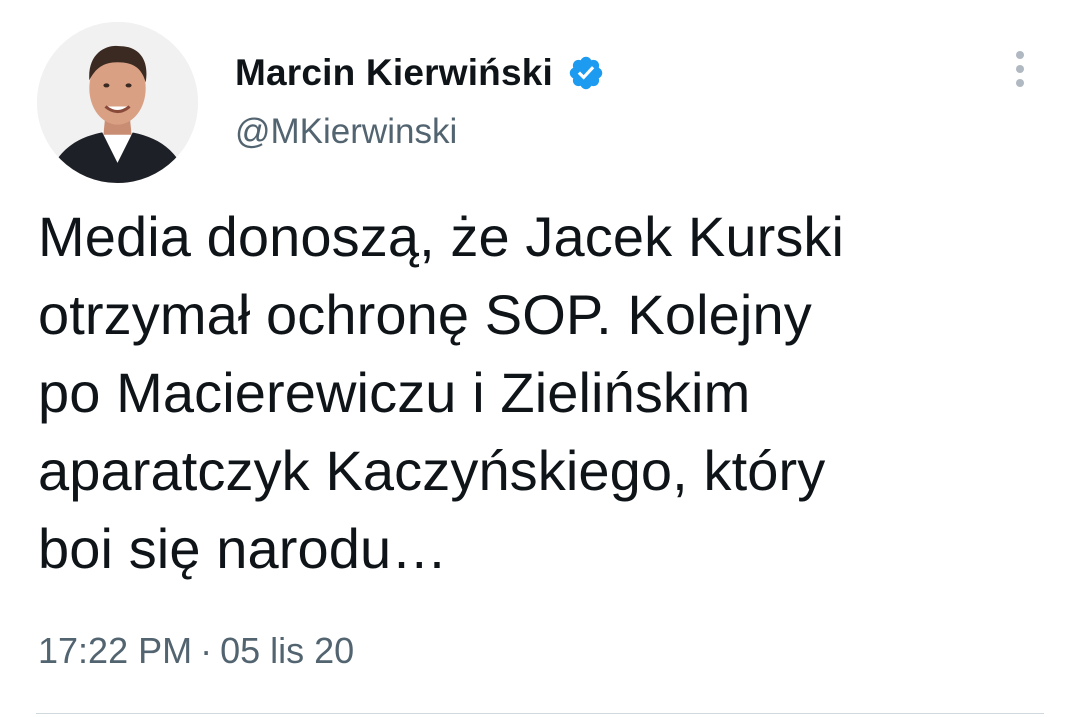 This screenshot has height=717, width=1080. I want to click on tweet-date: 05 lis 20, so click(287, 650).